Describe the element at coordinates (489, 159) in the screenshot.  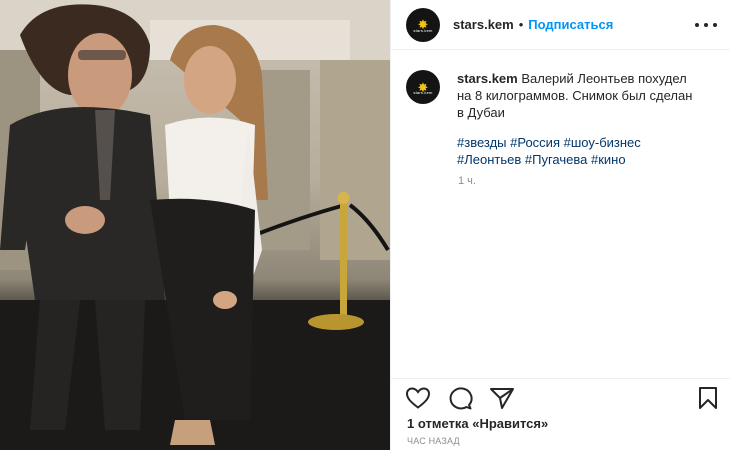
I see `hashtag-link: #Леонтьев` at that location.